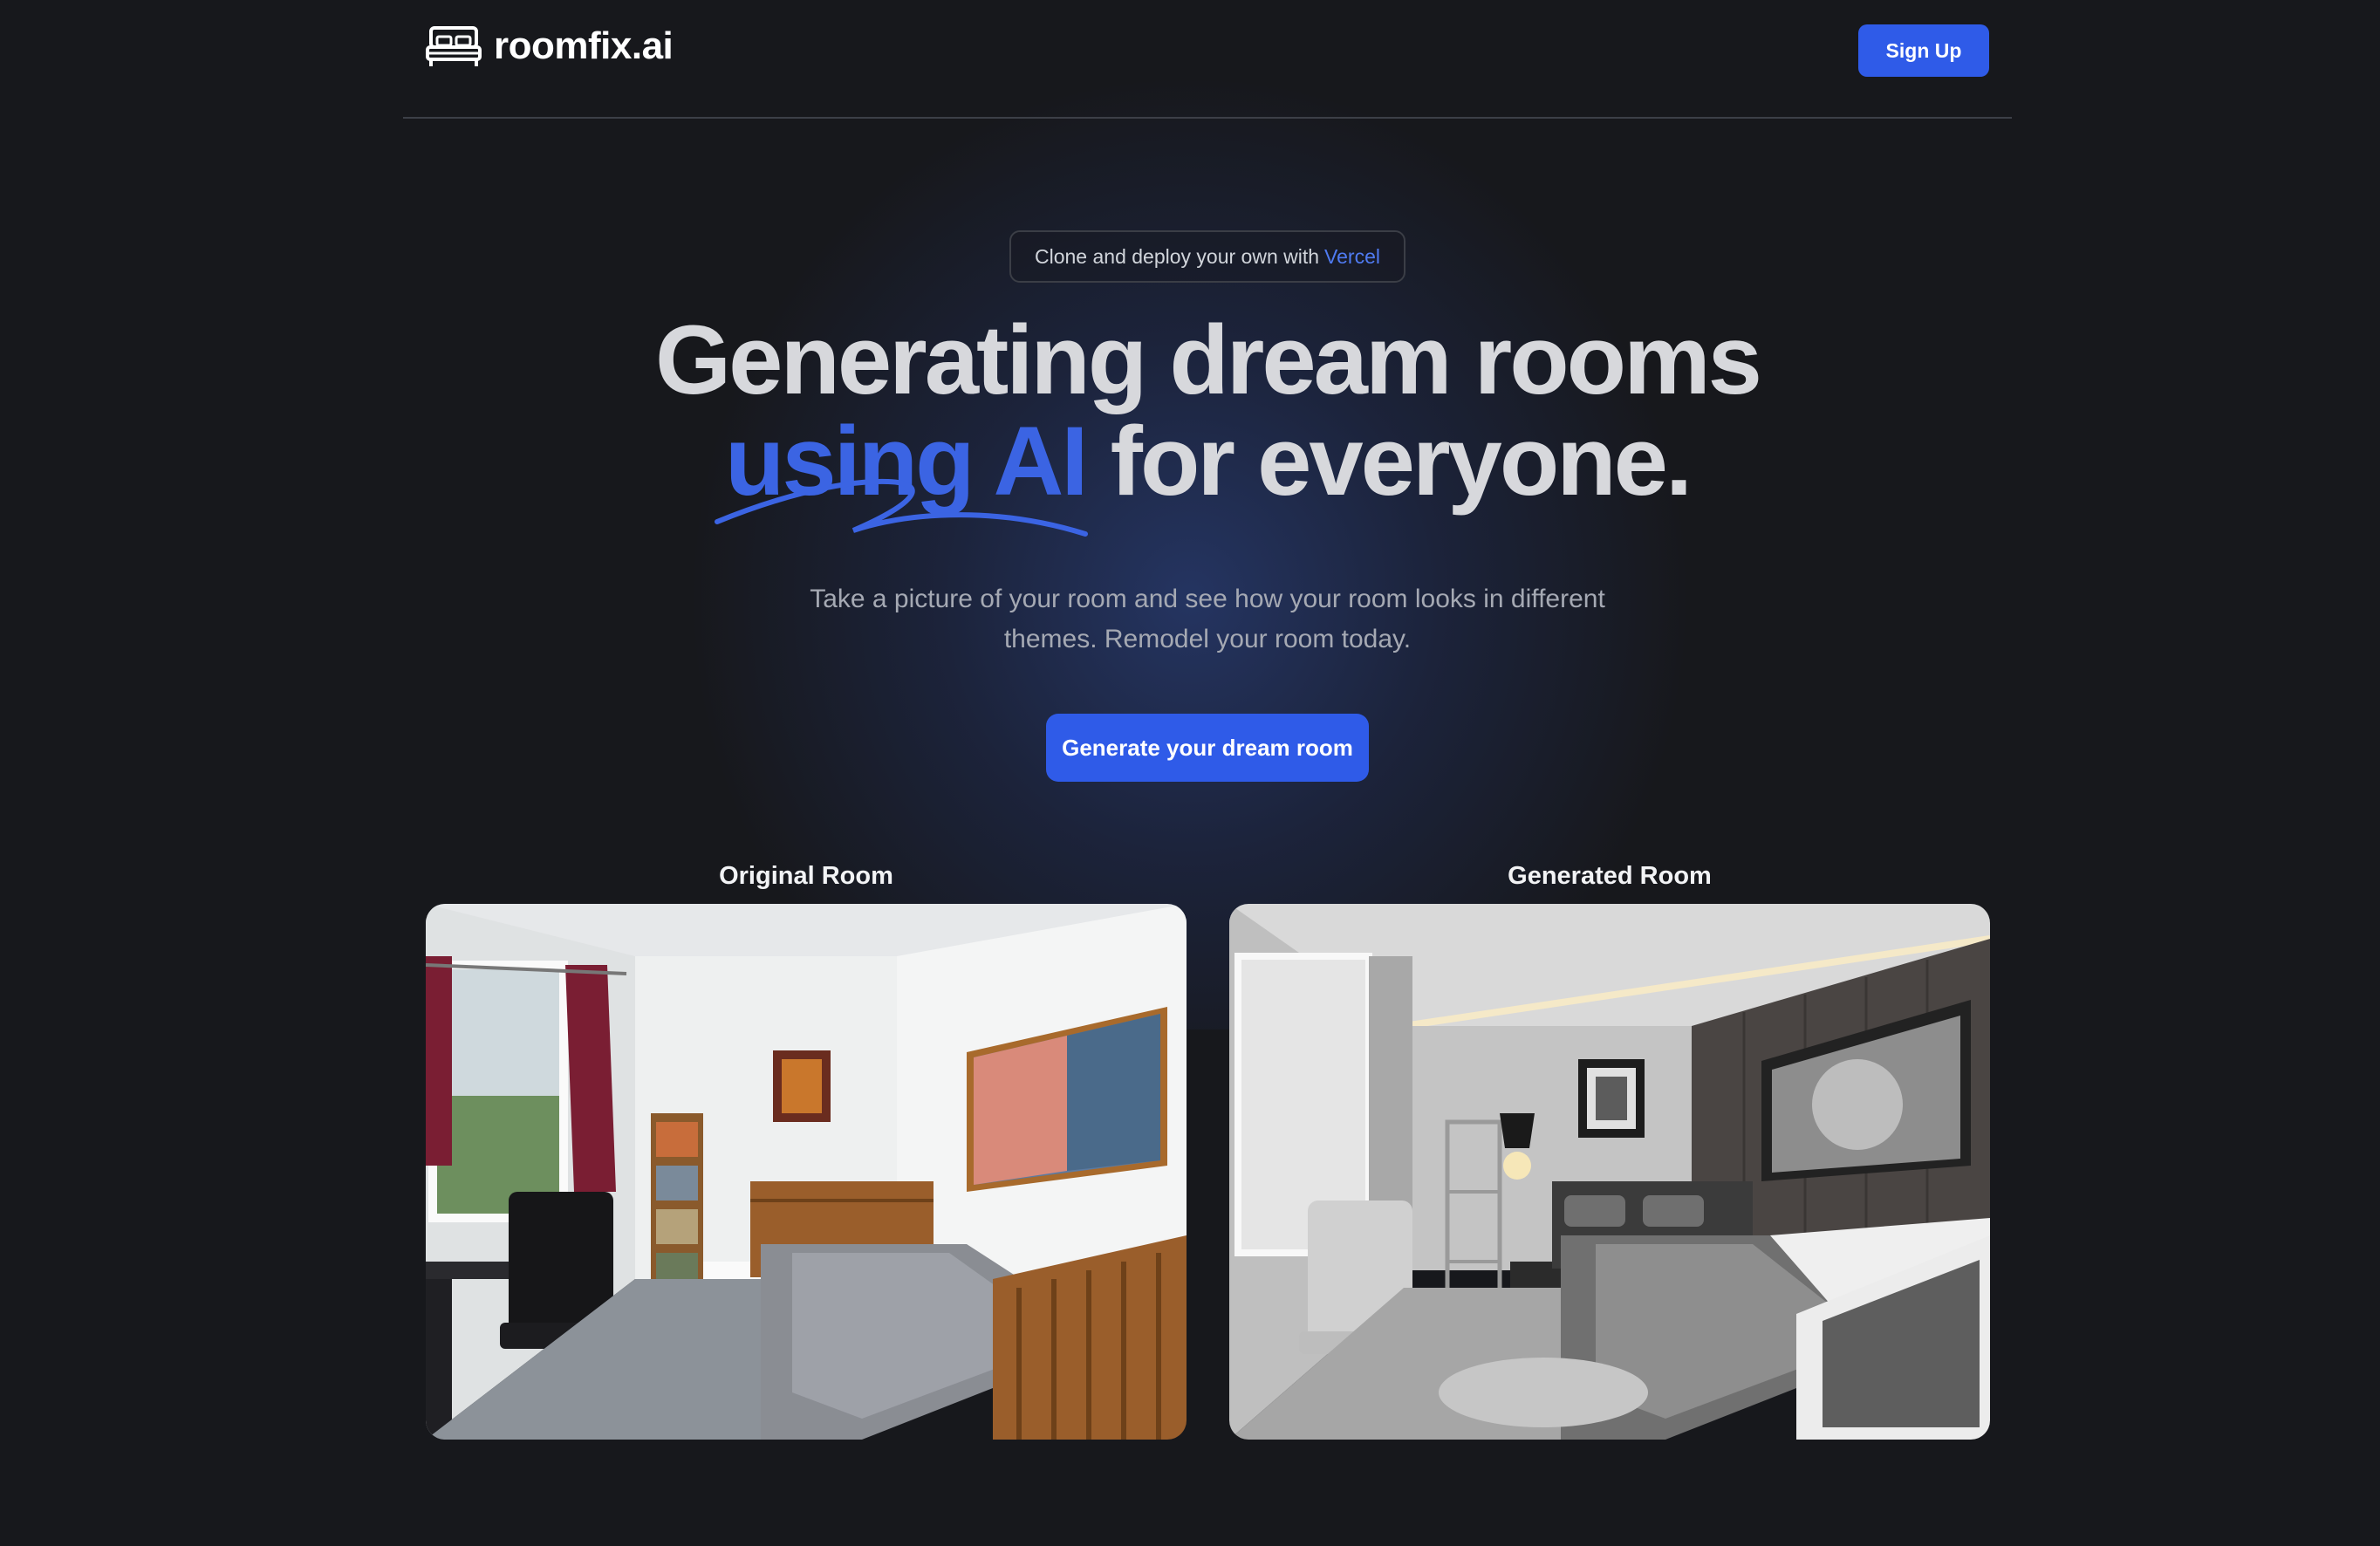  What do you see at coordinates (1208, 359) in the screenshot?
I see `hero-title-line1: Generating dream rooms` at bounding box center [1208, 359].